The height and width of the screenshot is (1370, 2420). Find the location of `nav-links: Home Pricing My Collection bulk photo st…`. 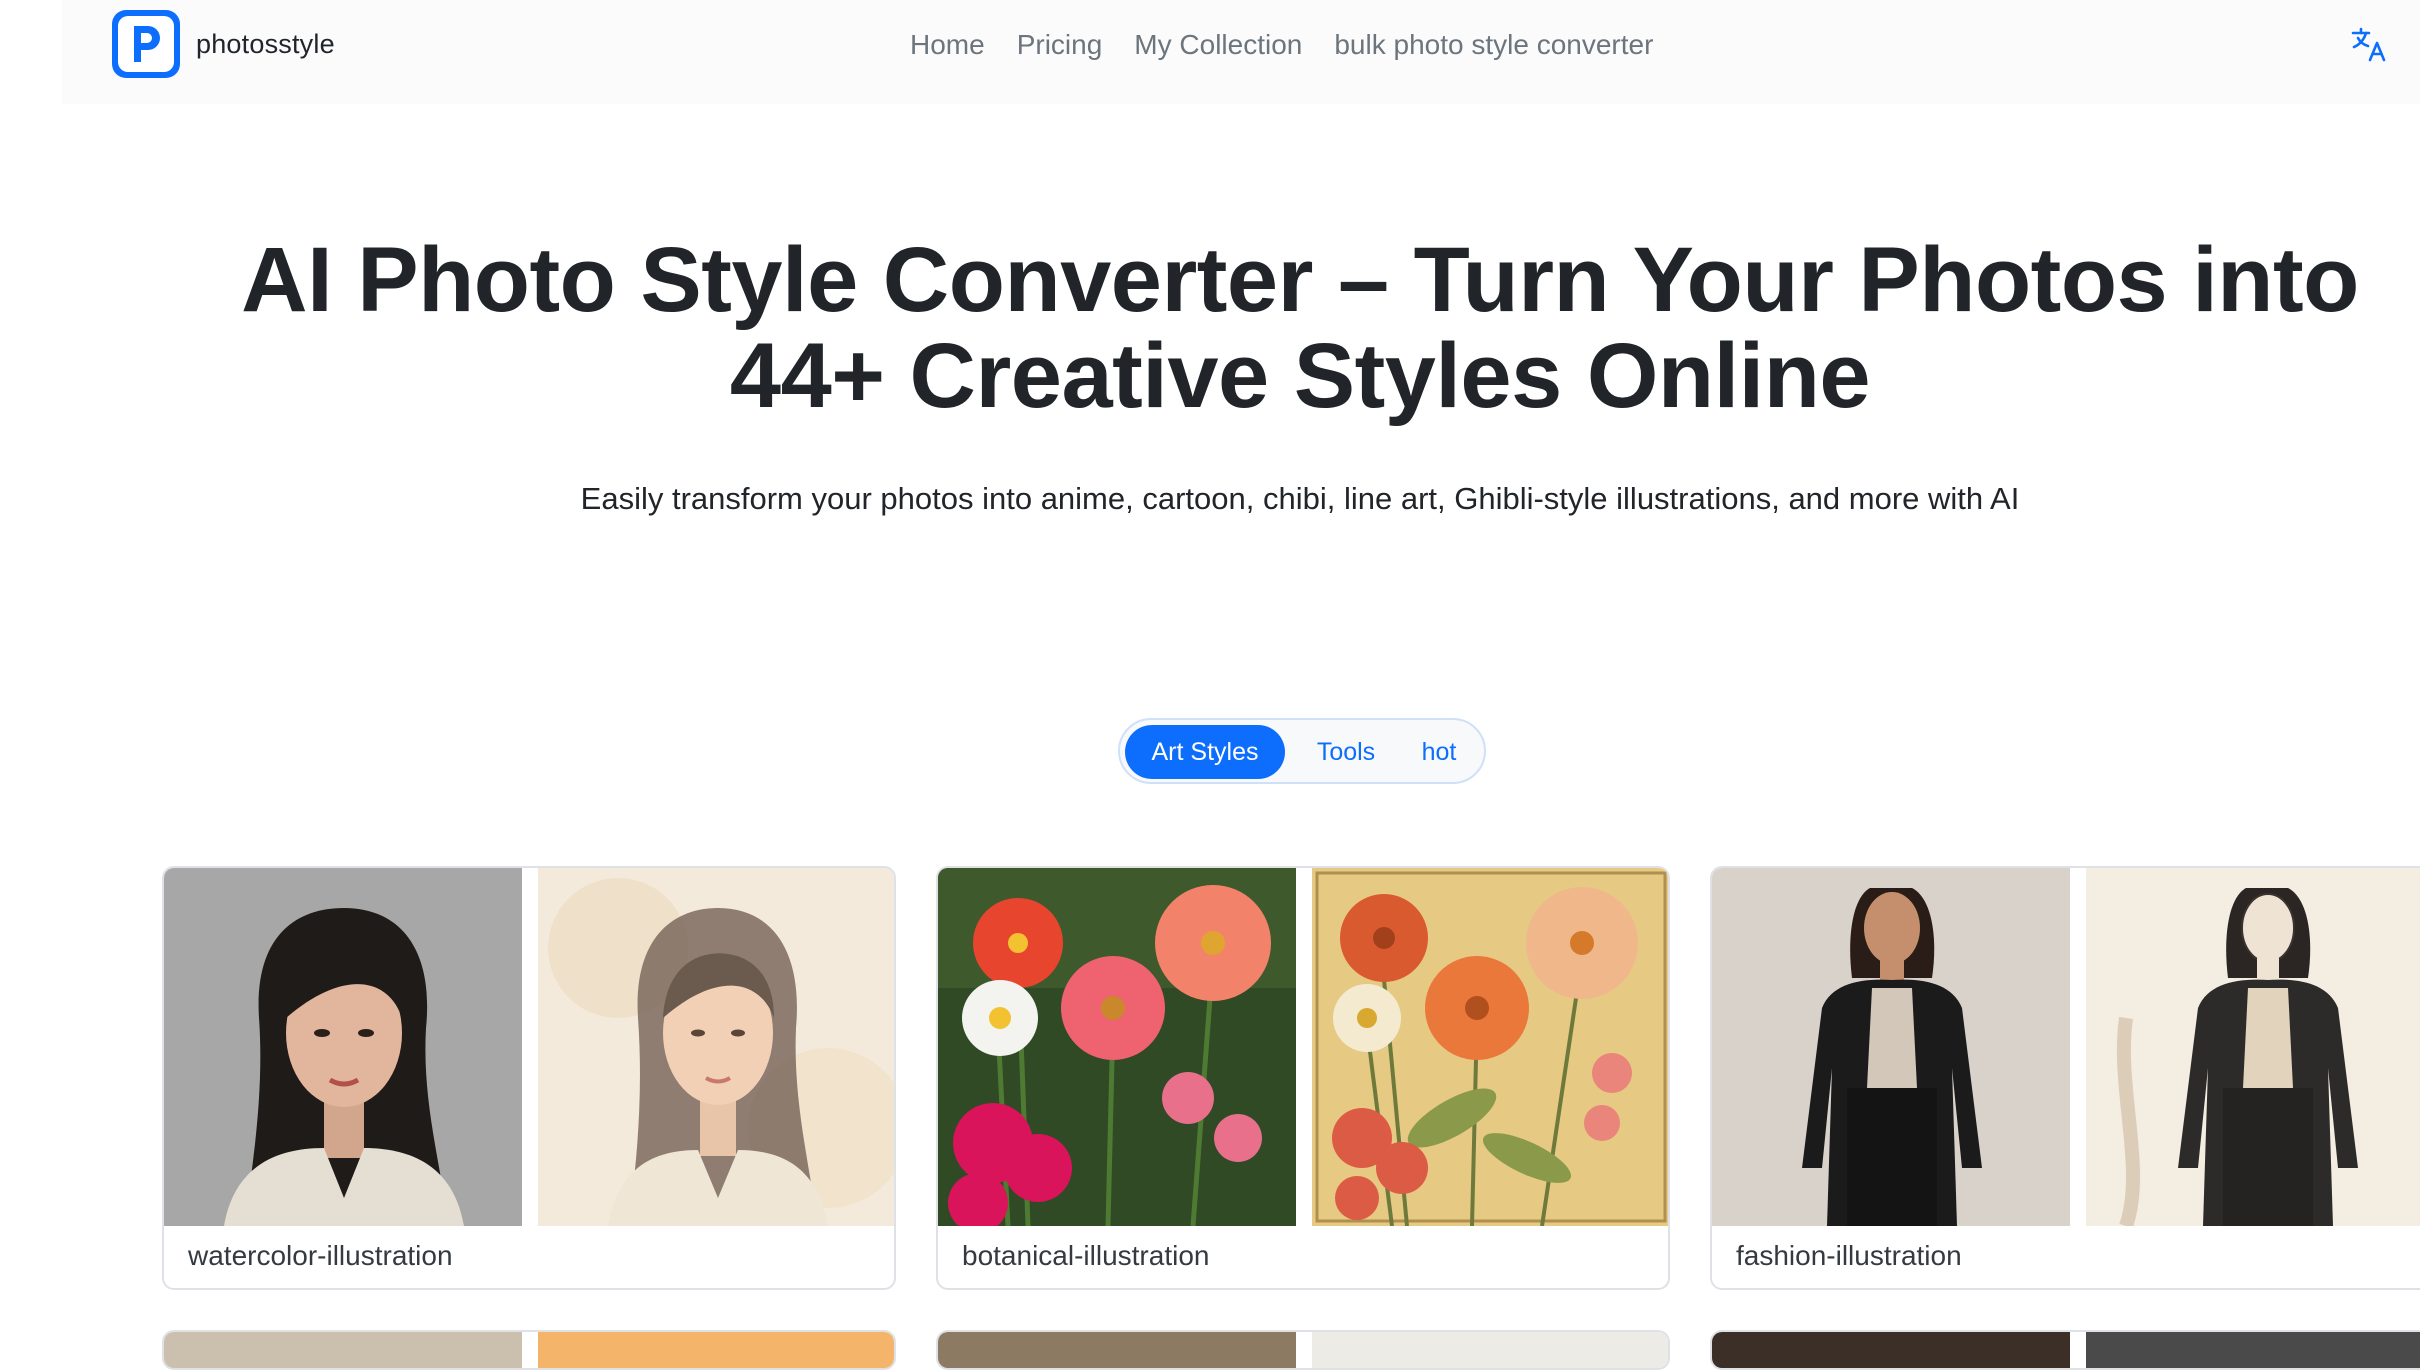

nav-links: Home Pricing My Collection bulk photo st… is located at coordinates (1297, 45).